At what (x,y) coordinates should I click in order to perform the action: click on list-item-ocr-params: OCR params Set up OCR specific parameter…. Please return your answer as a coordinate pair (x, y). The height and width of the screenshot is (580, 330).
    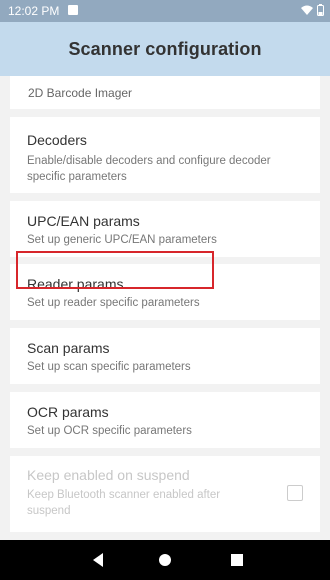
    Looking at the image, I should click on (165, 420).